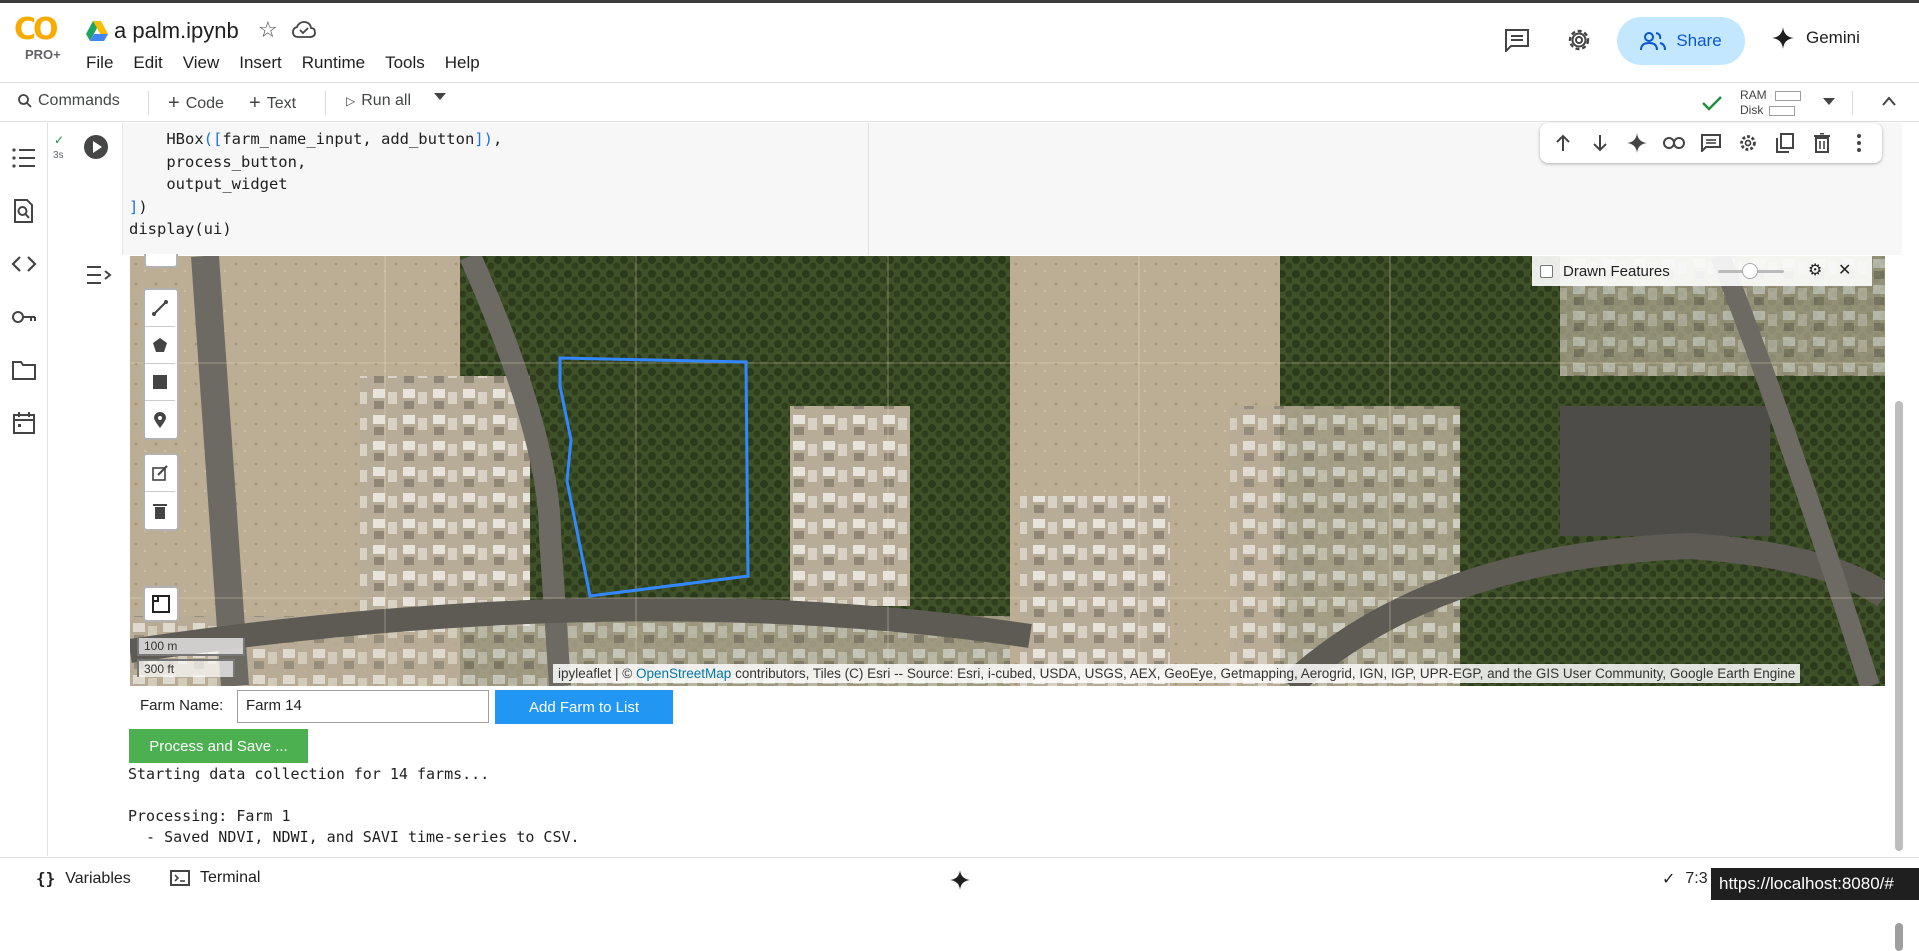  I want to click on opacity-slider-thumb, so click(1750, 271).